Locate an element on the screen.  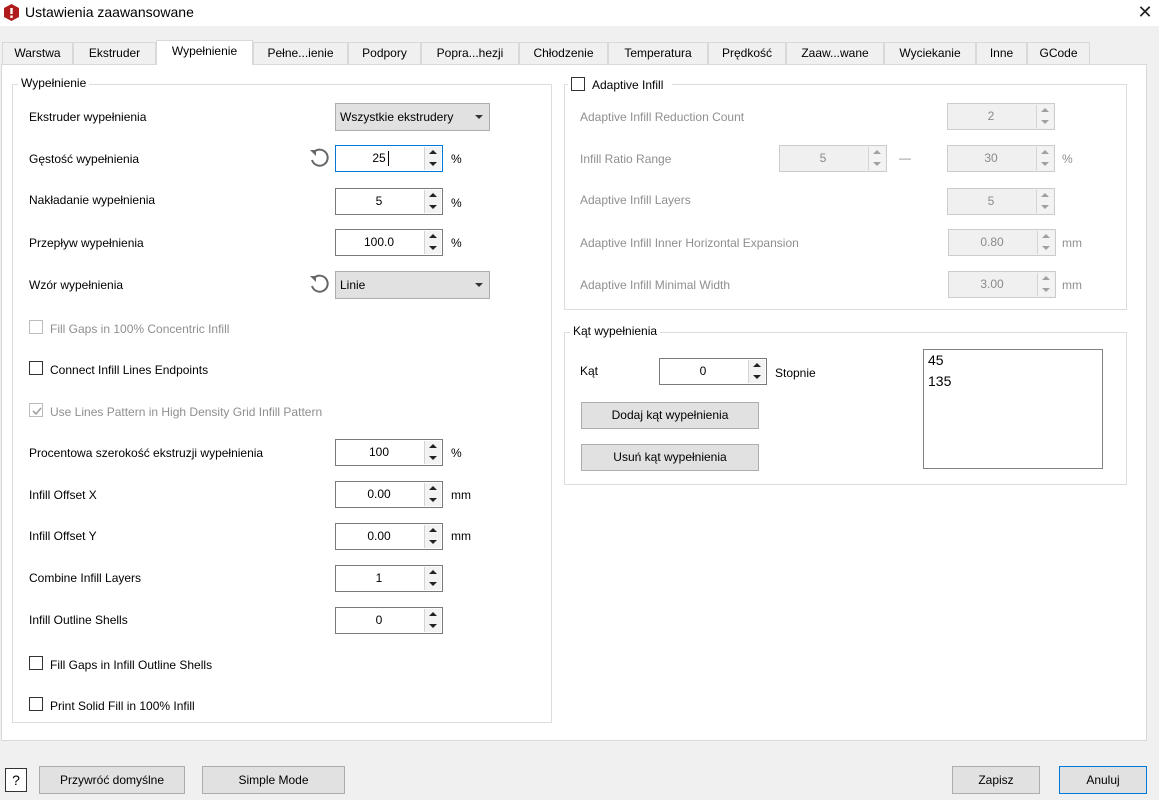
save-button: Zapisz is located at coordinates (996, 780).